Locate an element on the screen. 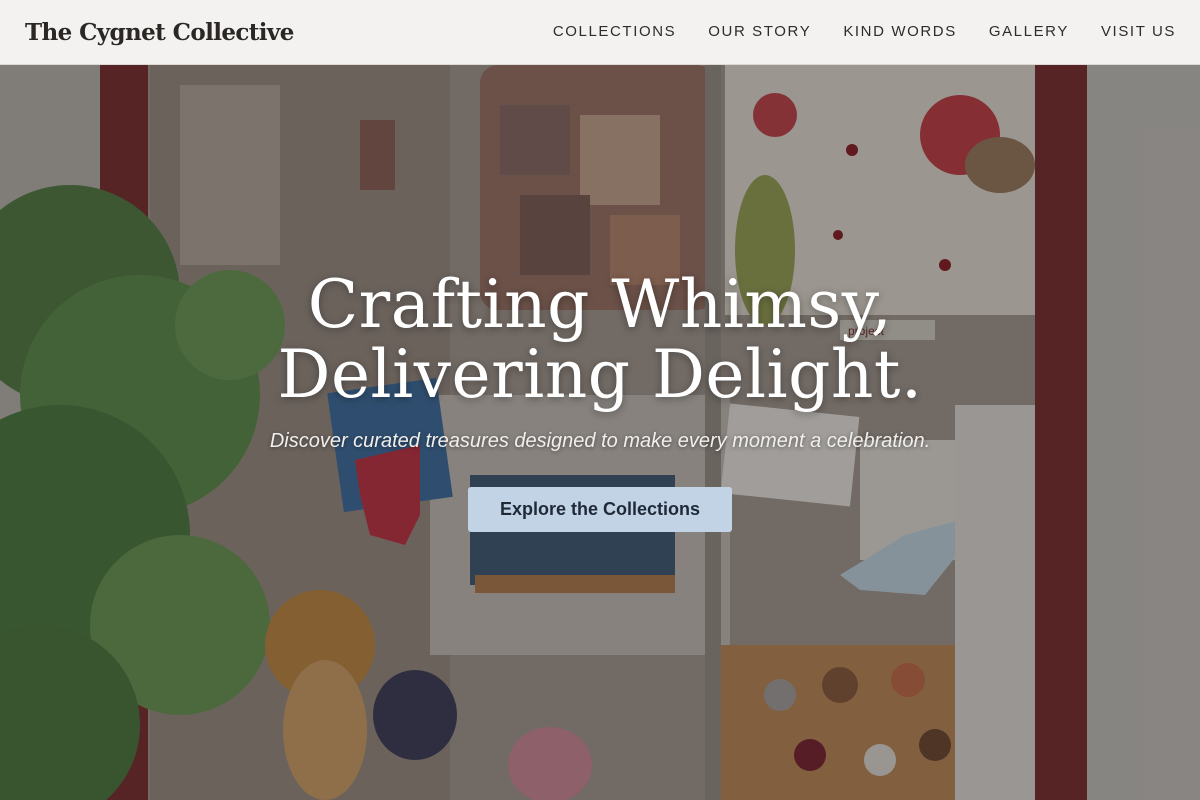  explore-collections-button: Explore the Collections is located at coordinates (600, 509).